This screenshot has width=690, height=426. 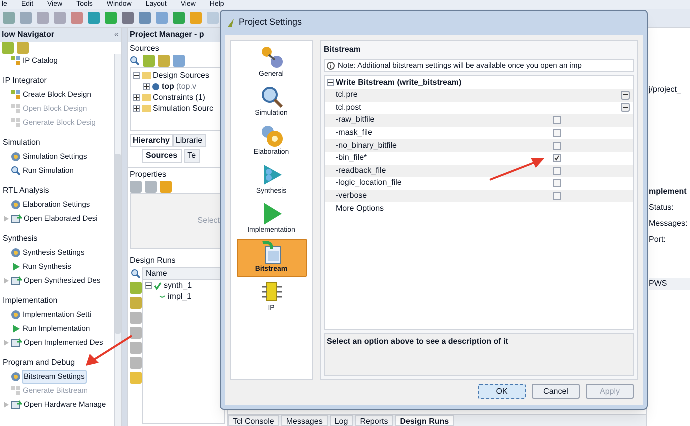 What do you see at coordinates (254, 420) in the screenshot?
I see `tab: Tcl Console` at bounding box center [254, 420].